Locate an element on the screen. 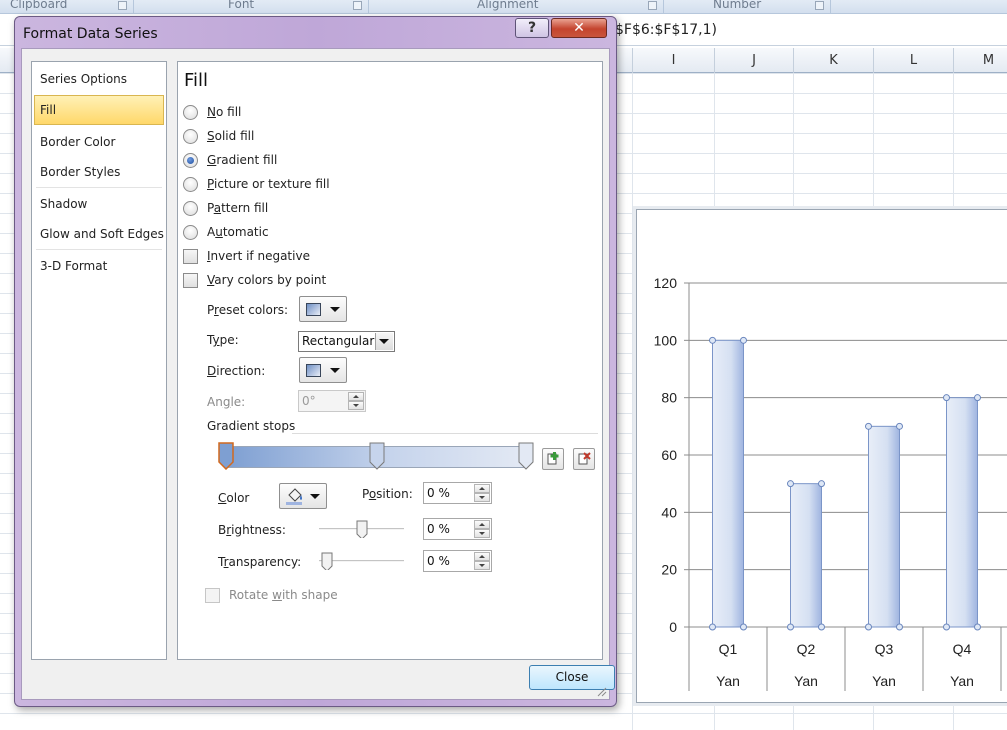 This screenshot has width=1007, height=730. add-gradient-stop-button is located at coordinates (553, 459).